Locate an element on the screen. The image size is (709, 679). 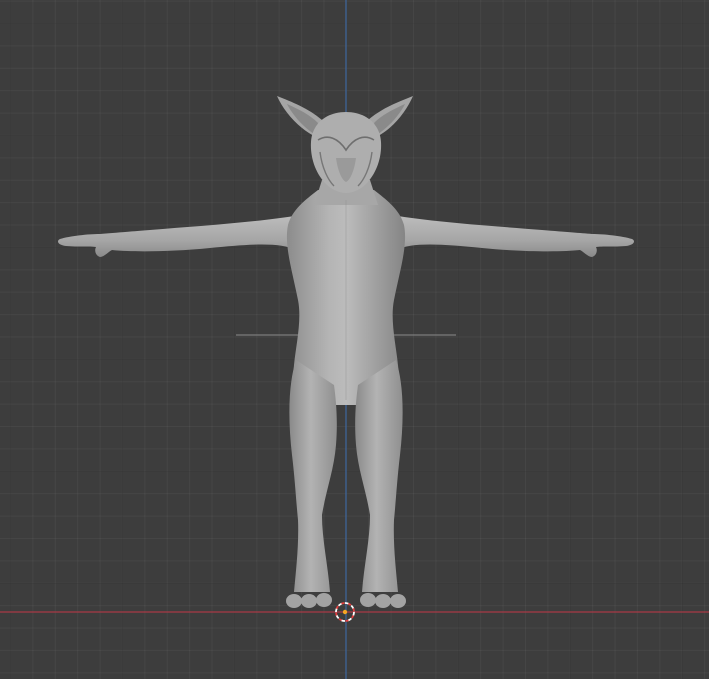
right-arm is located at coordinates (513, 236).